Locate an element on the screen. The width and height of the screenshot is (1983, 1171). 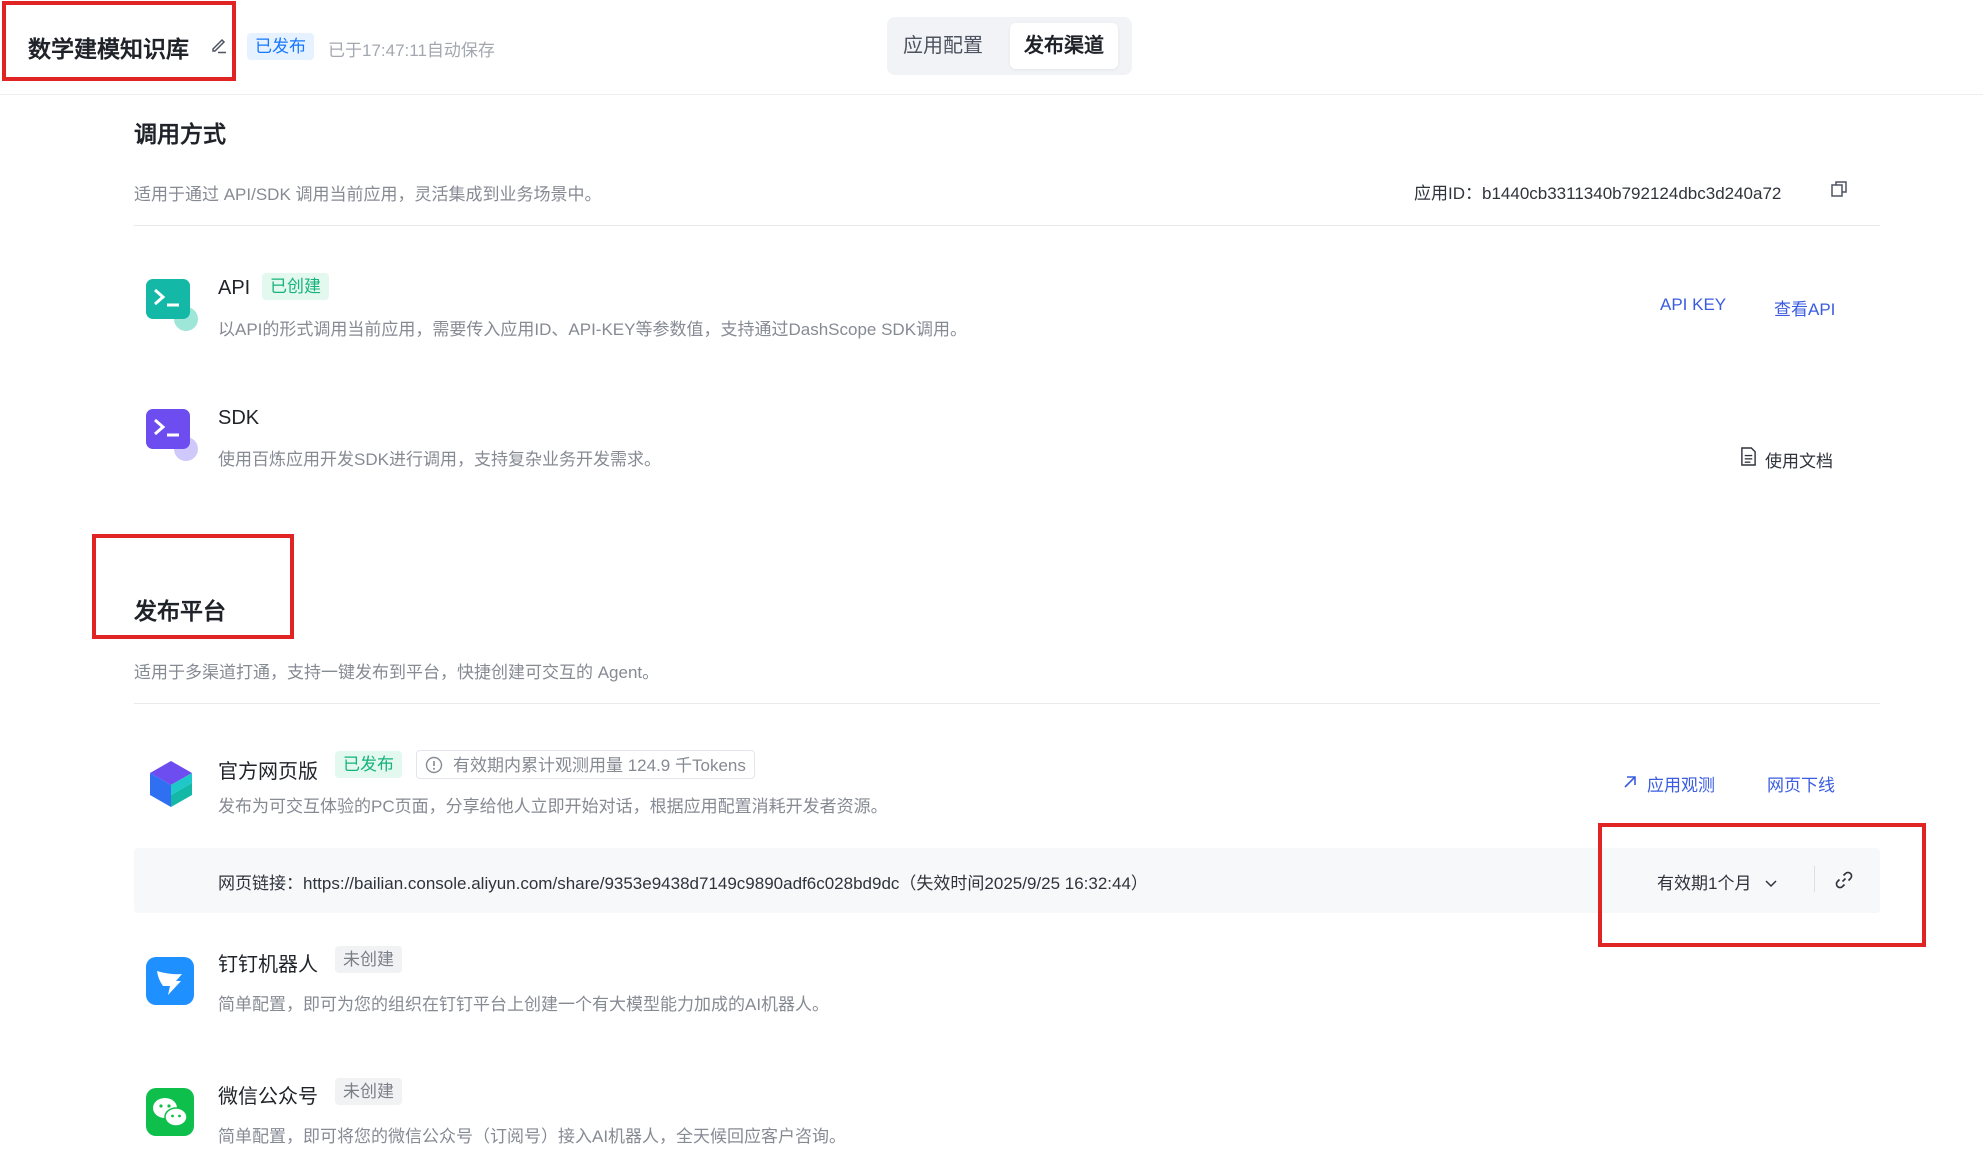
tab-group: 应用配置 发布渠道 is located at coordinates (1009, 46).